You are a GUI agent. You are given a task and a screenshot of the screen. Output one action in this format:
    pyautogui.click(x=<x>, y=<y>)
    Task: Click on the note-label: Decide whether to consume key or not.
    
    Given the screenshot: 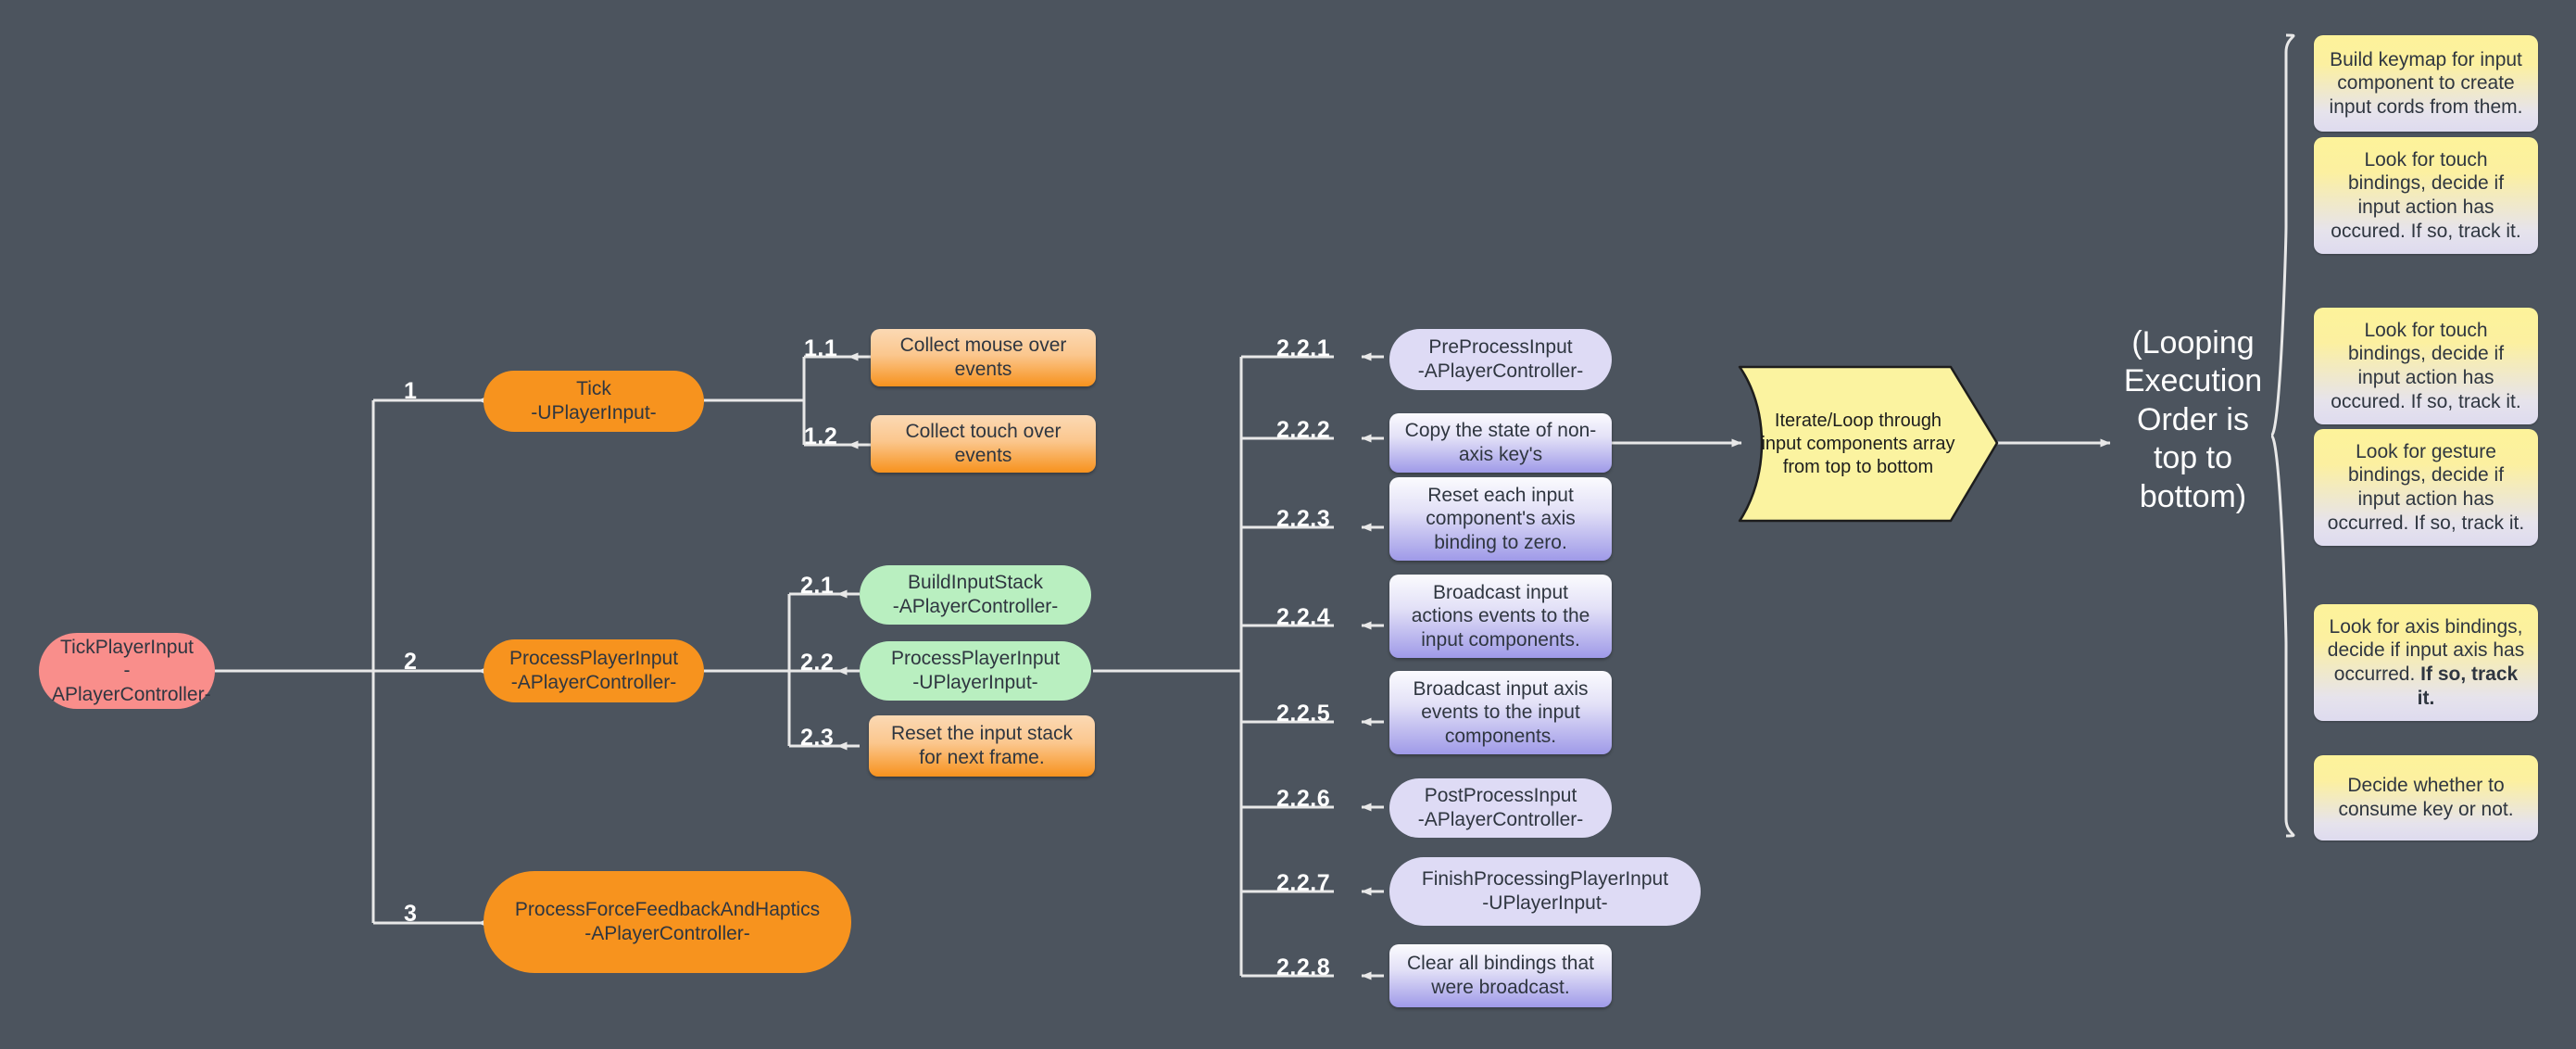 What is the action you would take?
    pyautogui.click(x=2426, y=798)
    